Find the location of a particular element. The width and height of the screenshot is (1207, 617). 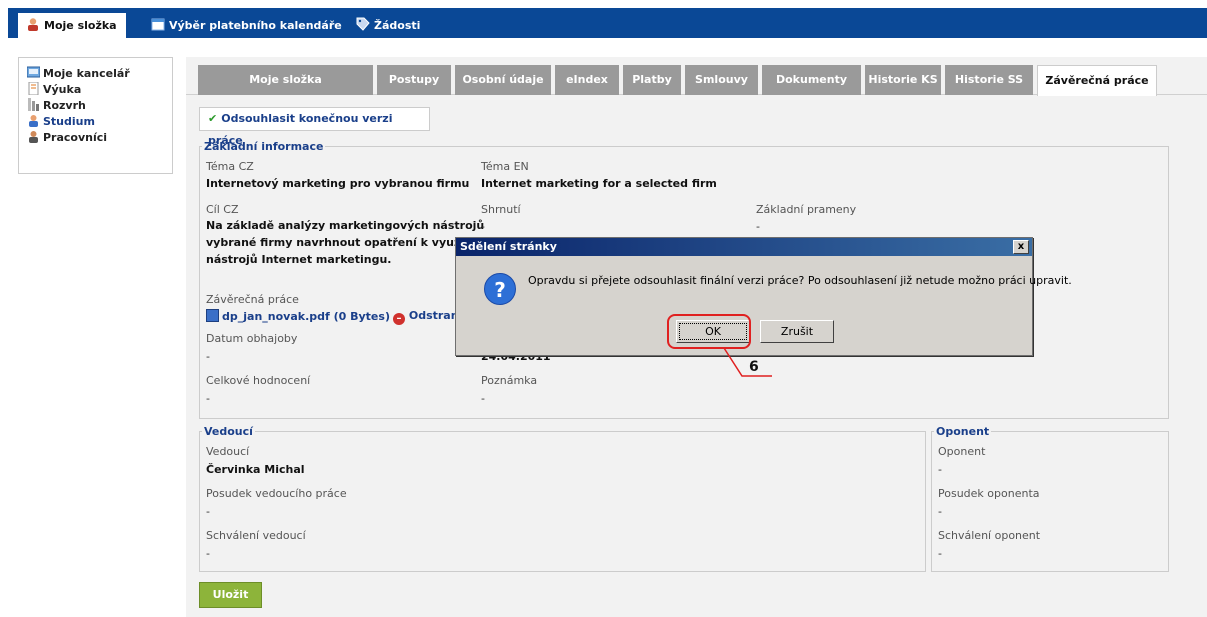

zaverecna-prace-label: Závěrečná práce is located at coordinates (252, 299).